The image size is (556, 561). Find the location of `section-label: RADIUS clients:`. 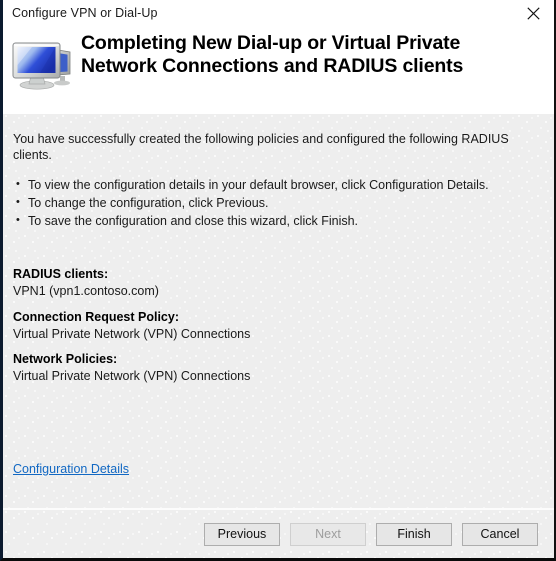

section-label: RADIUS clients: is located at coordinates (61, 273).